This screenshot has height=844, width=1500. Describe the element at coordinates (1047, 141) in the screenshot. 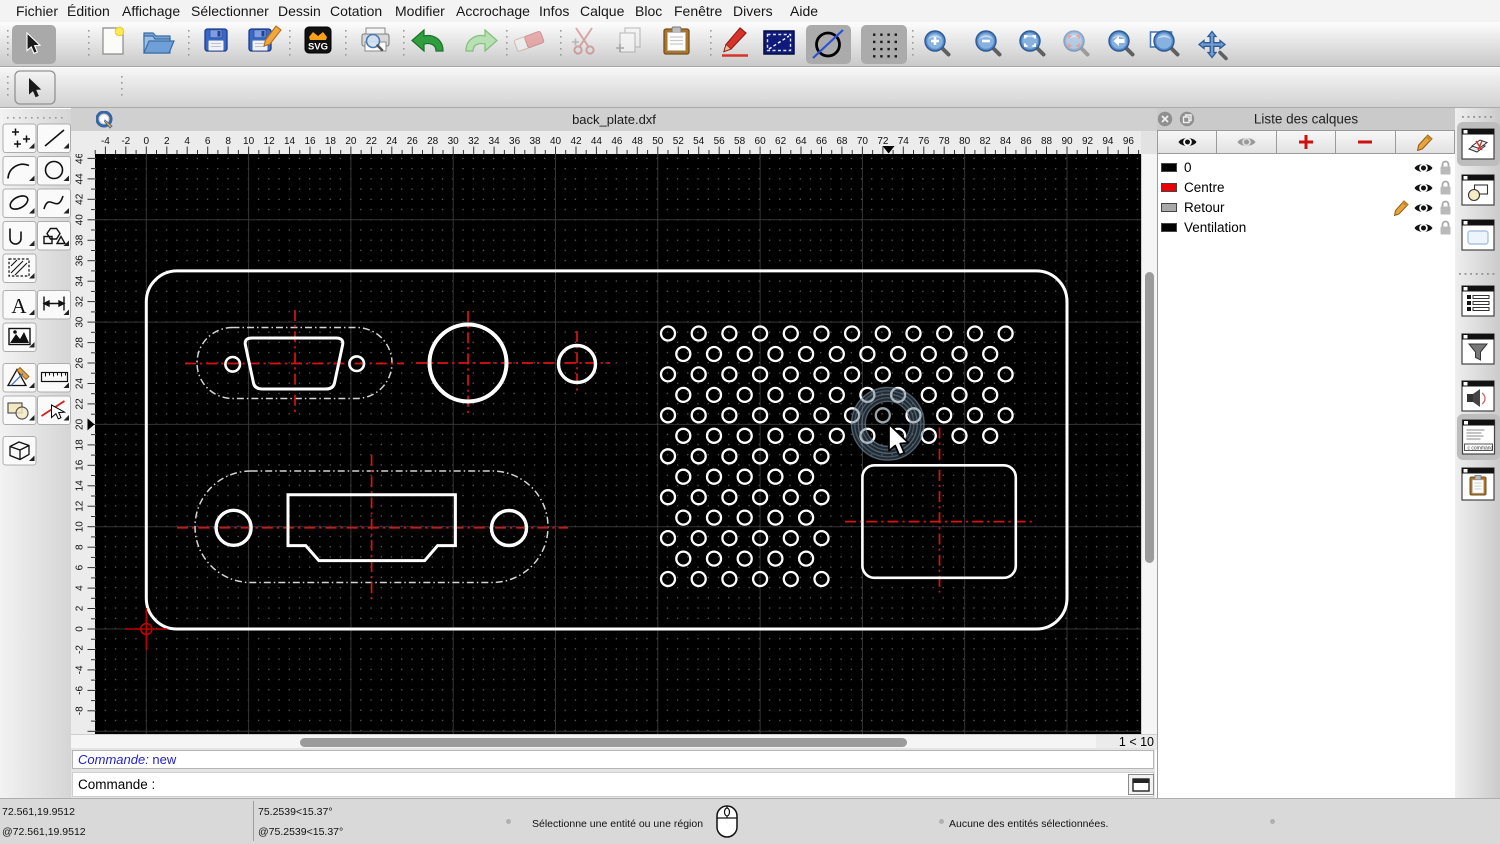

I see `svg-text: 88` at that location.